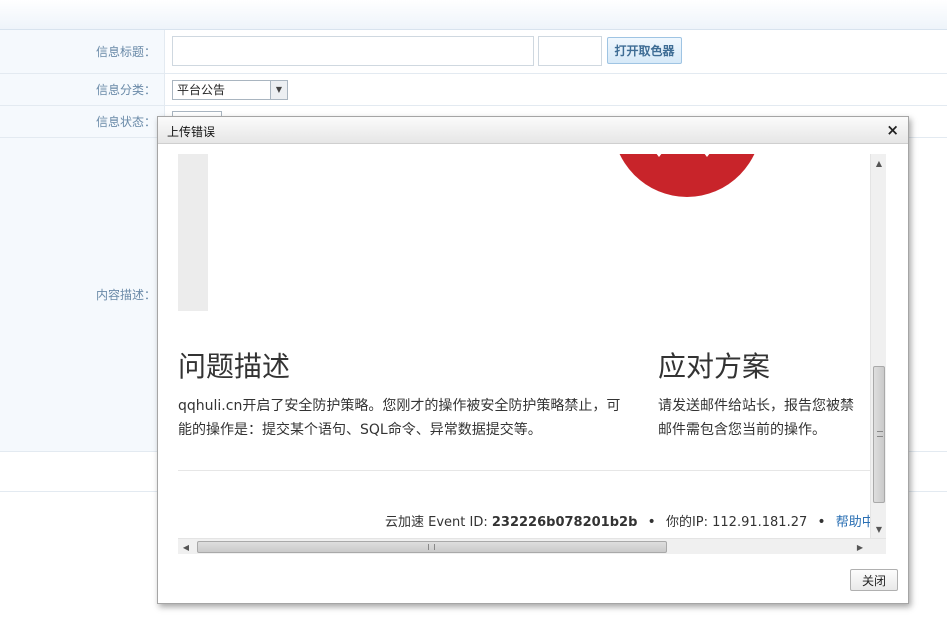  What do you see at coordinates (756, 418) in the screenshot?
I see `solution-description: 请发送邮件给站长，报告您被禁 邮件需包含您当前的操作。` at bounding box center [756, 418].